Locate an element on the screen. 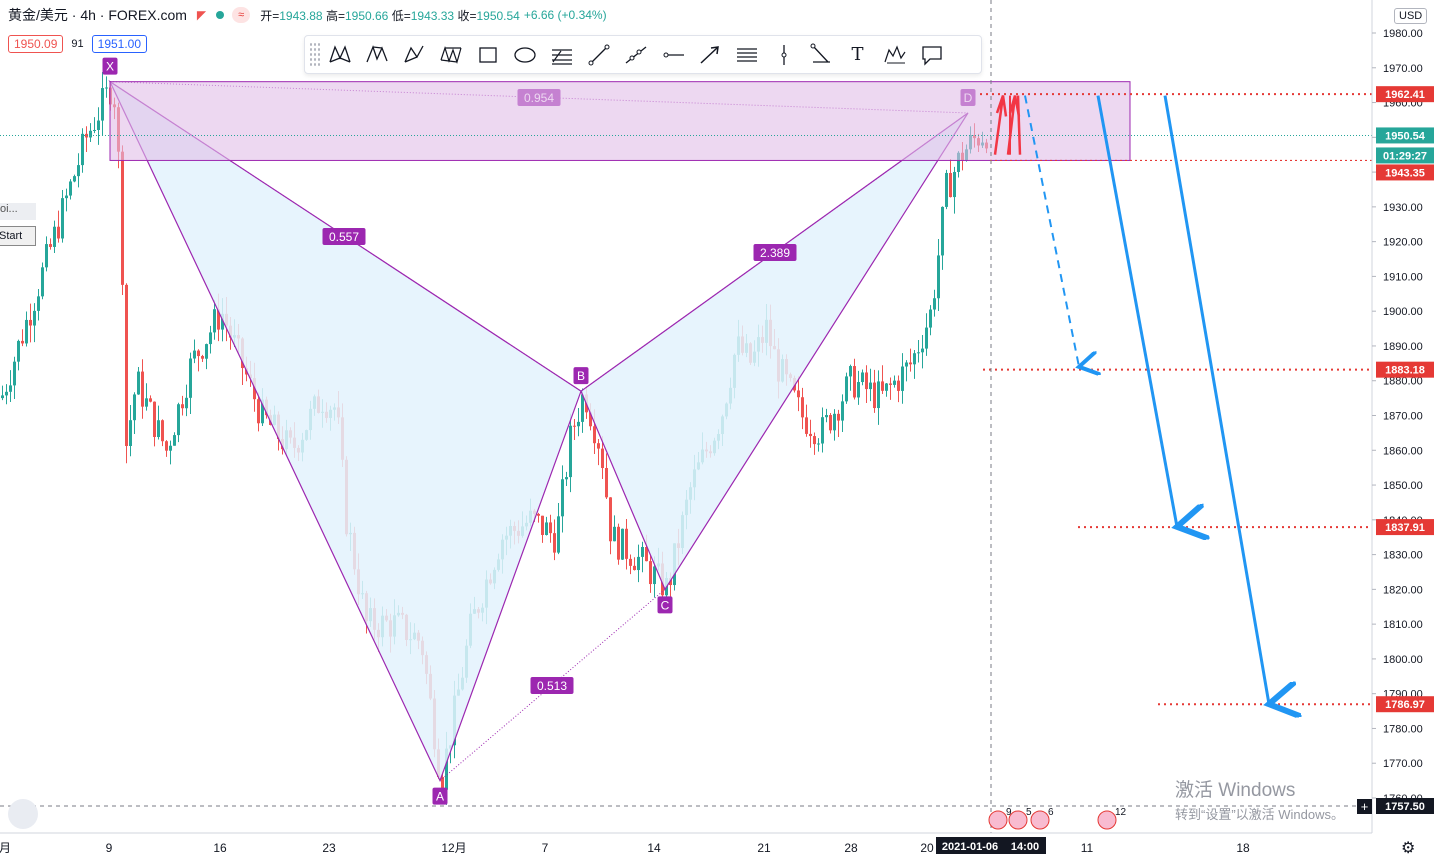 The width and height of the screenshot is (1437, 863). pattern-point-b: B is located at coordinates (581, 376).